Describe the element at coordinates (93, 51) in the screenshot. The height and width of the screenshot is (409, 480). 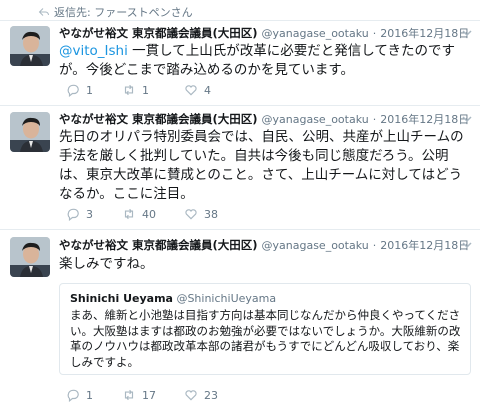
I see `mention-link: @vito_Ishi` at that location.